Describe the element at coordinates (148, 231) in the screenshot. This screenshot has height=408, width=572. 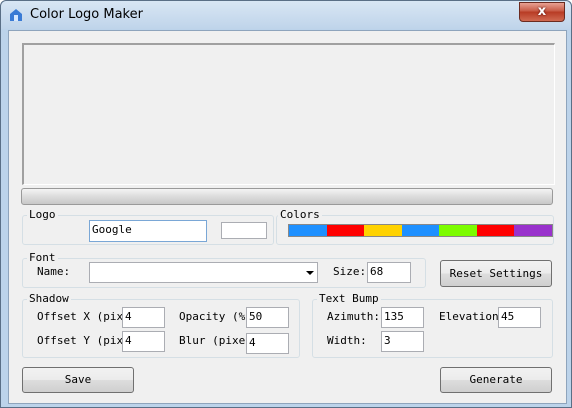
I see `logo-text-input: Google` at that location.